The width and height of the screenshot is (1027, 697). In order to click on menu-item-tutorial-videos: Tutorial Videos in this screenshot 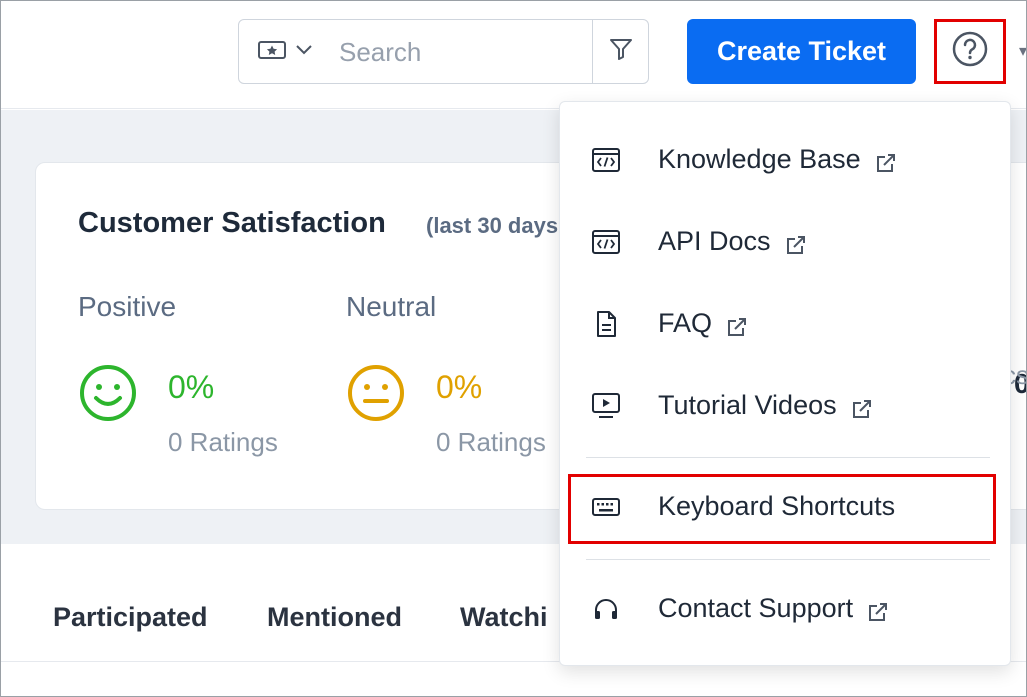, I will do `click(786, 408)`.